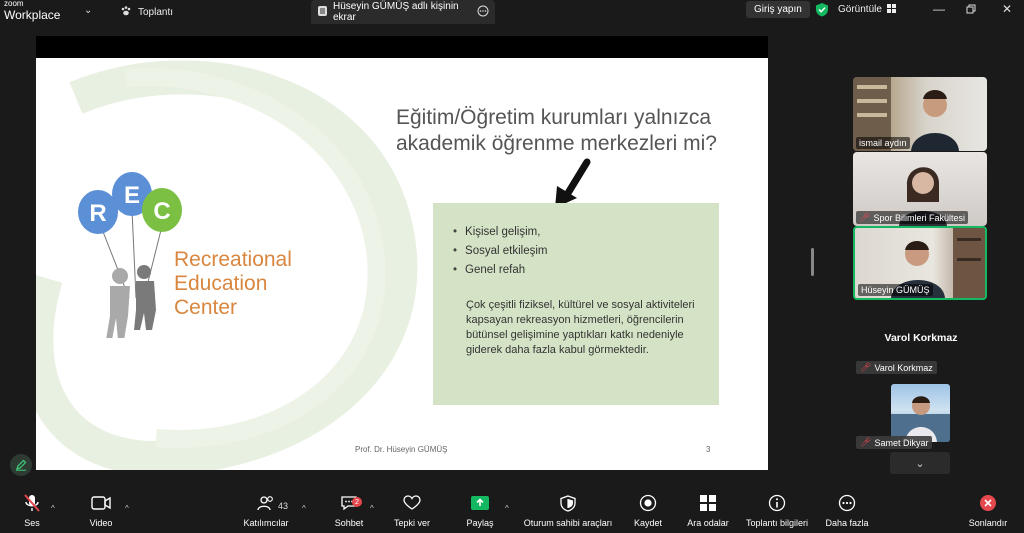 Image resolution: width=1024 pixels, height=533 pixels. What do you see at coordinates (101, 523) in the screenshot?
I see `video-label: Video` at bounding box center [101, 523].